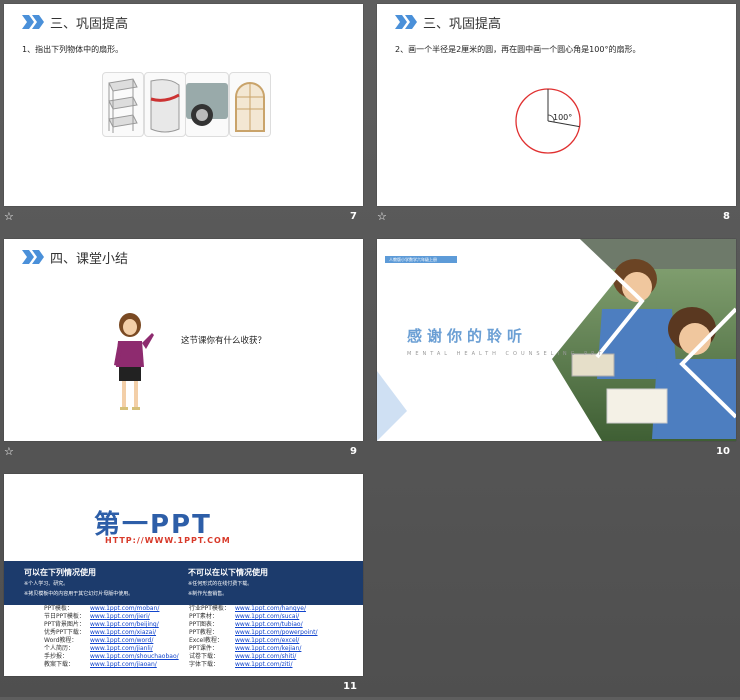 Image resolution: width=740 pixels, height=700 pixels. Describe the element at coordinates (165, 104) in the screenshot. I see `curved-cabinet-icon` at that location.